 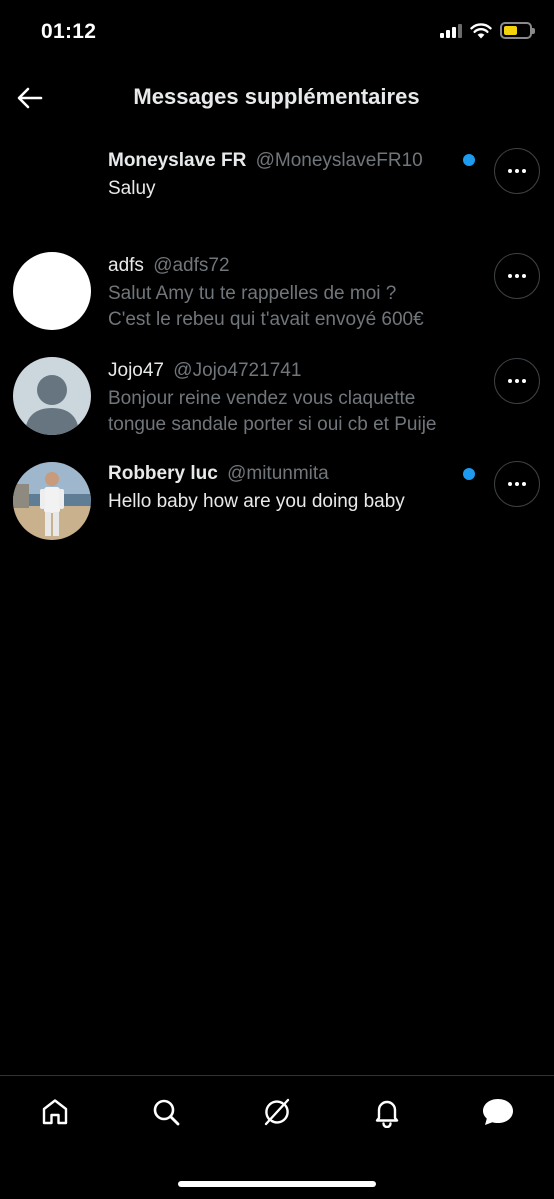 I want to click on nav-search, so click(x=166, y=1112).